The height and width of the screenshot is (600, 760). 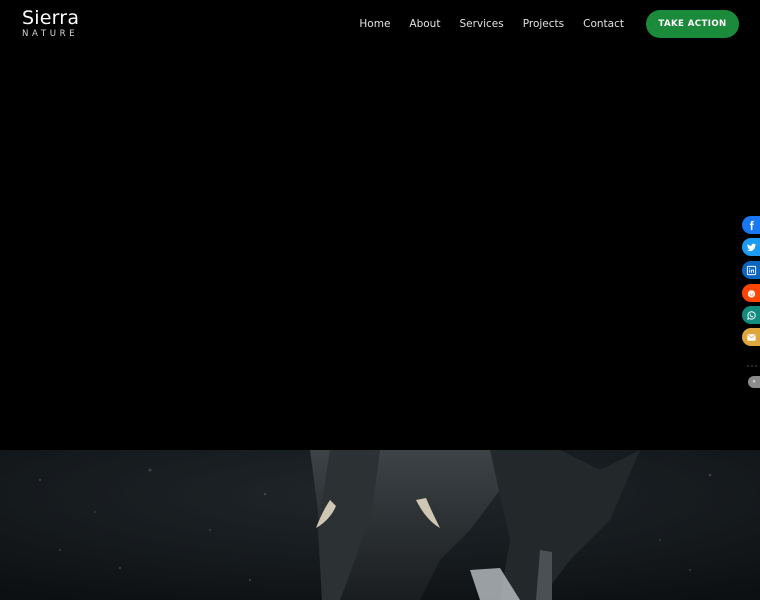 What do you see at coordinates (374, 24) in the screenshot?
I see `nav-home: Home` at bounding box center [374, 24].